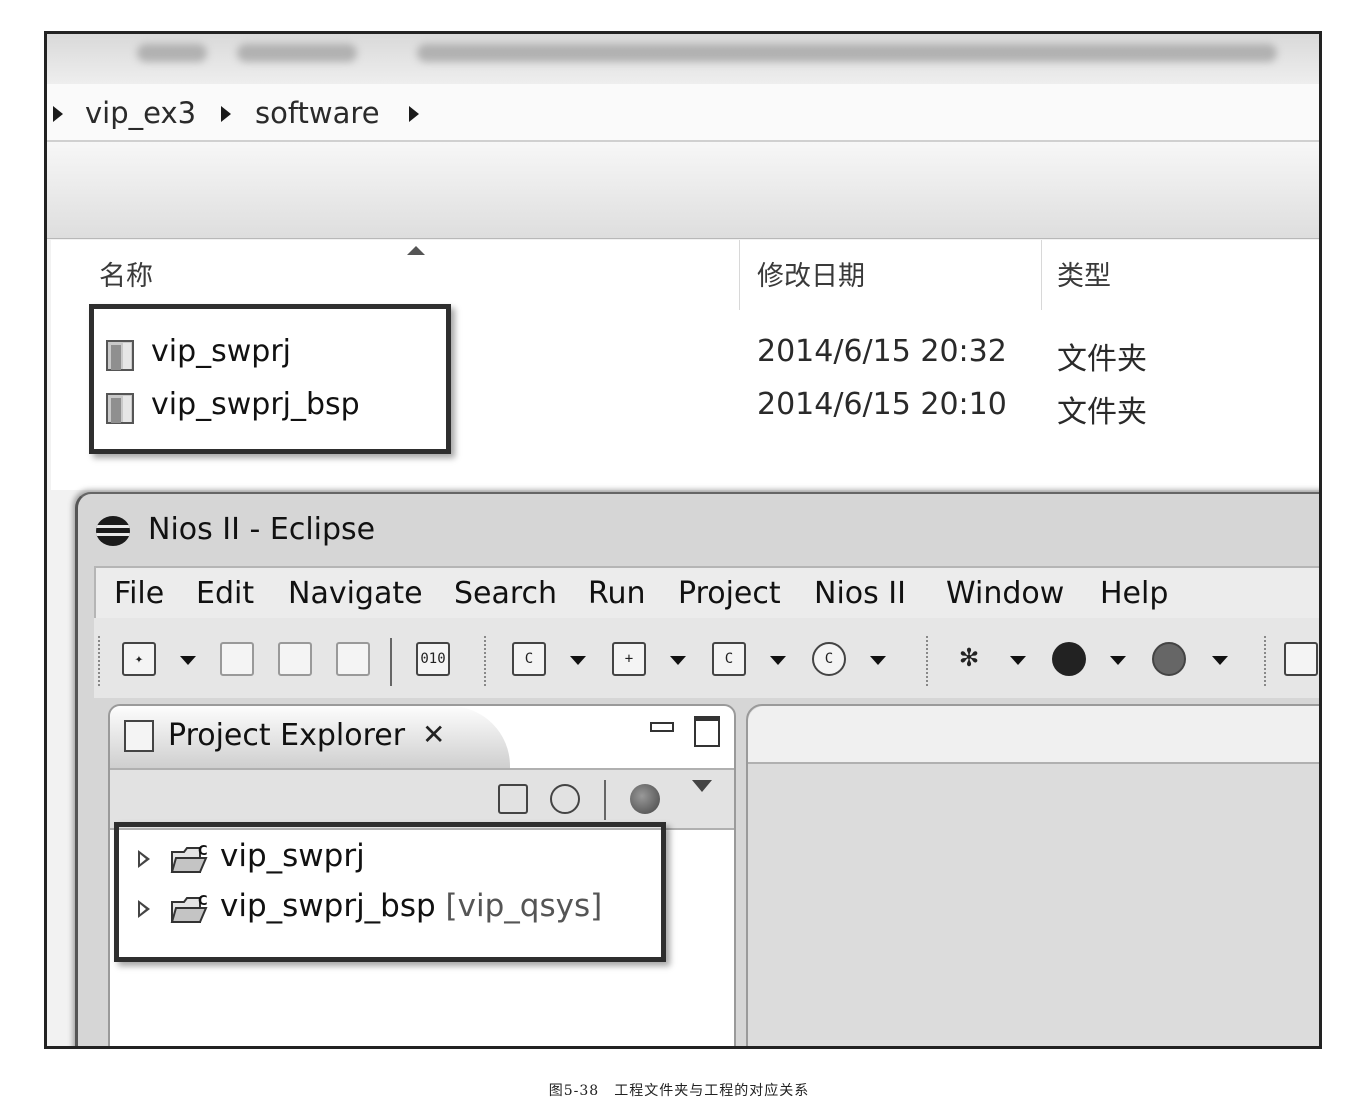 The height and width of the screenshot is (1113, 1358). I want to click on menu-project: Project, so click(729, 593).